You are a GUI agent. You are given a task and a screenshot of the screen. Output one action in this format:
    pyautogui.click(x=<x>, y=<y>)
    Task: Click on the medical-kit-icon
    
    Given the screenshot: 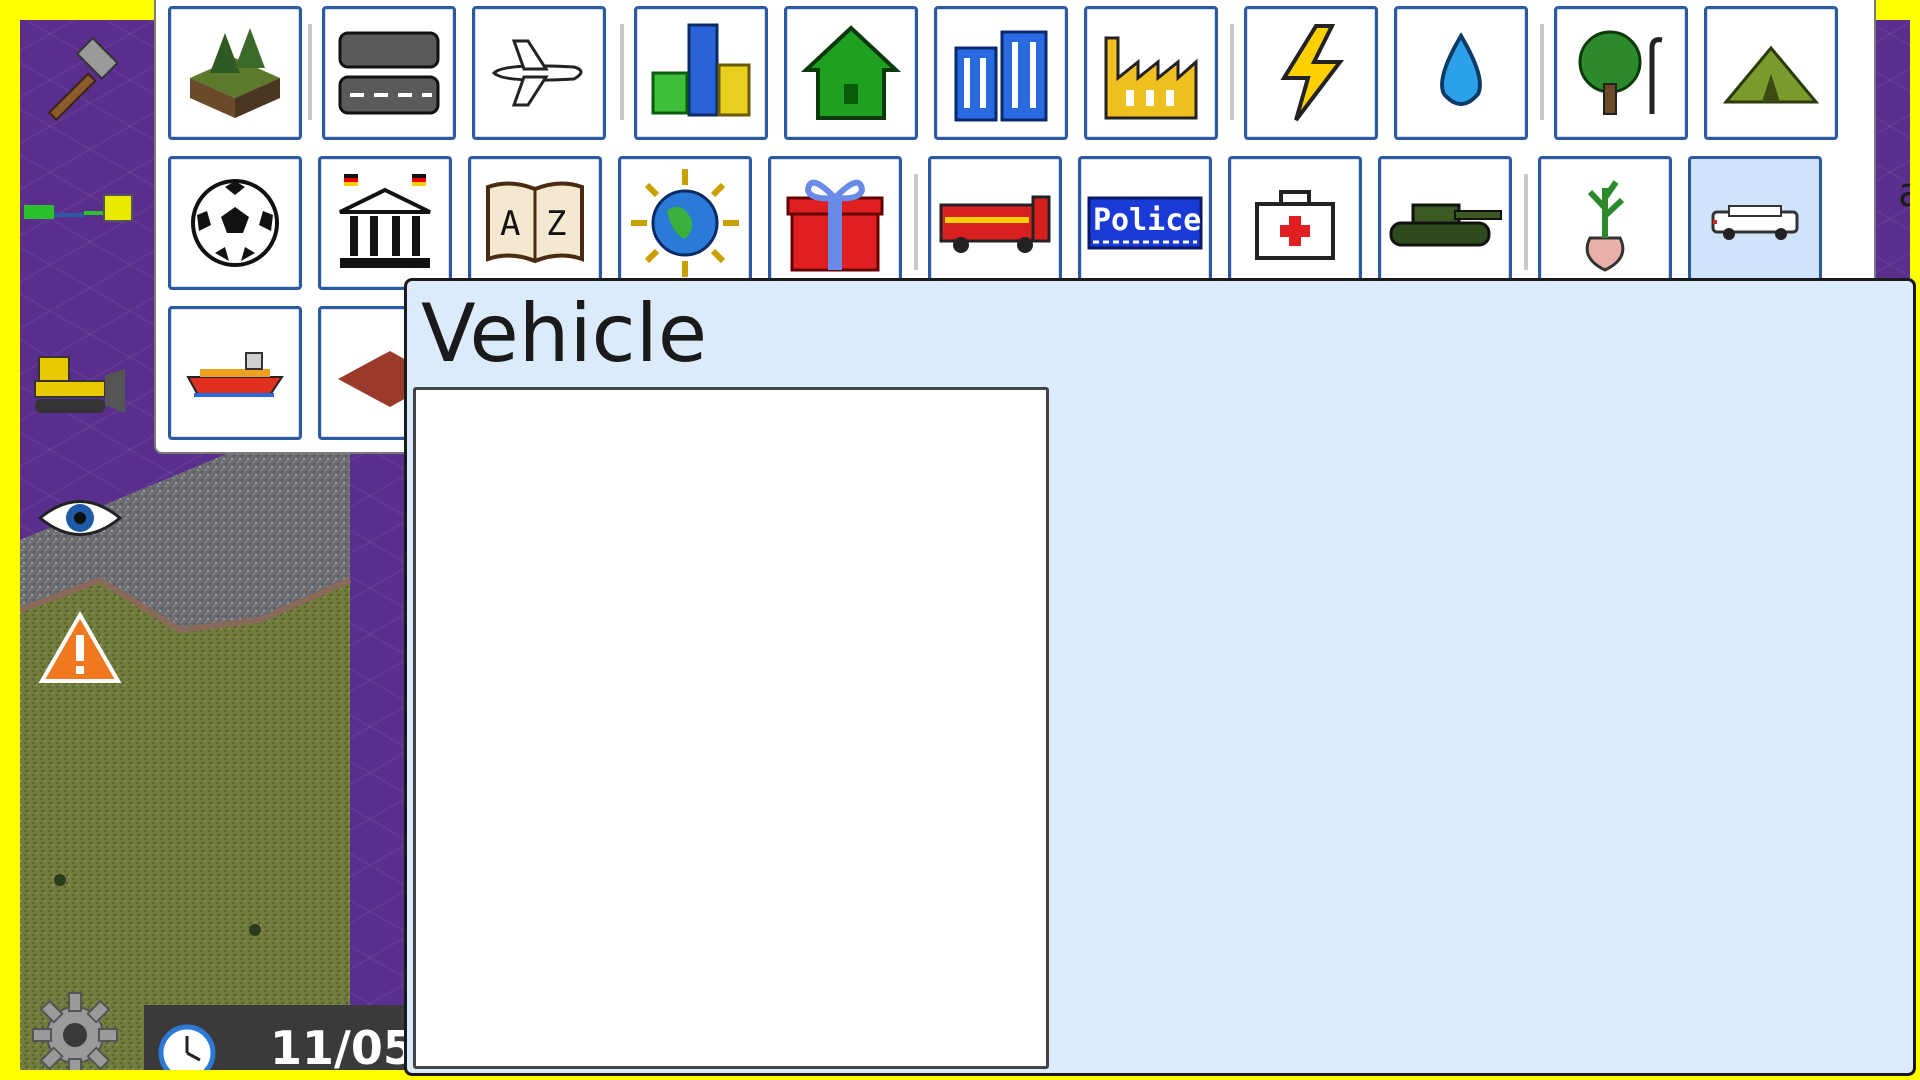 What is the action you would take?
    pyautogui.click(x=1295, y=225)
    